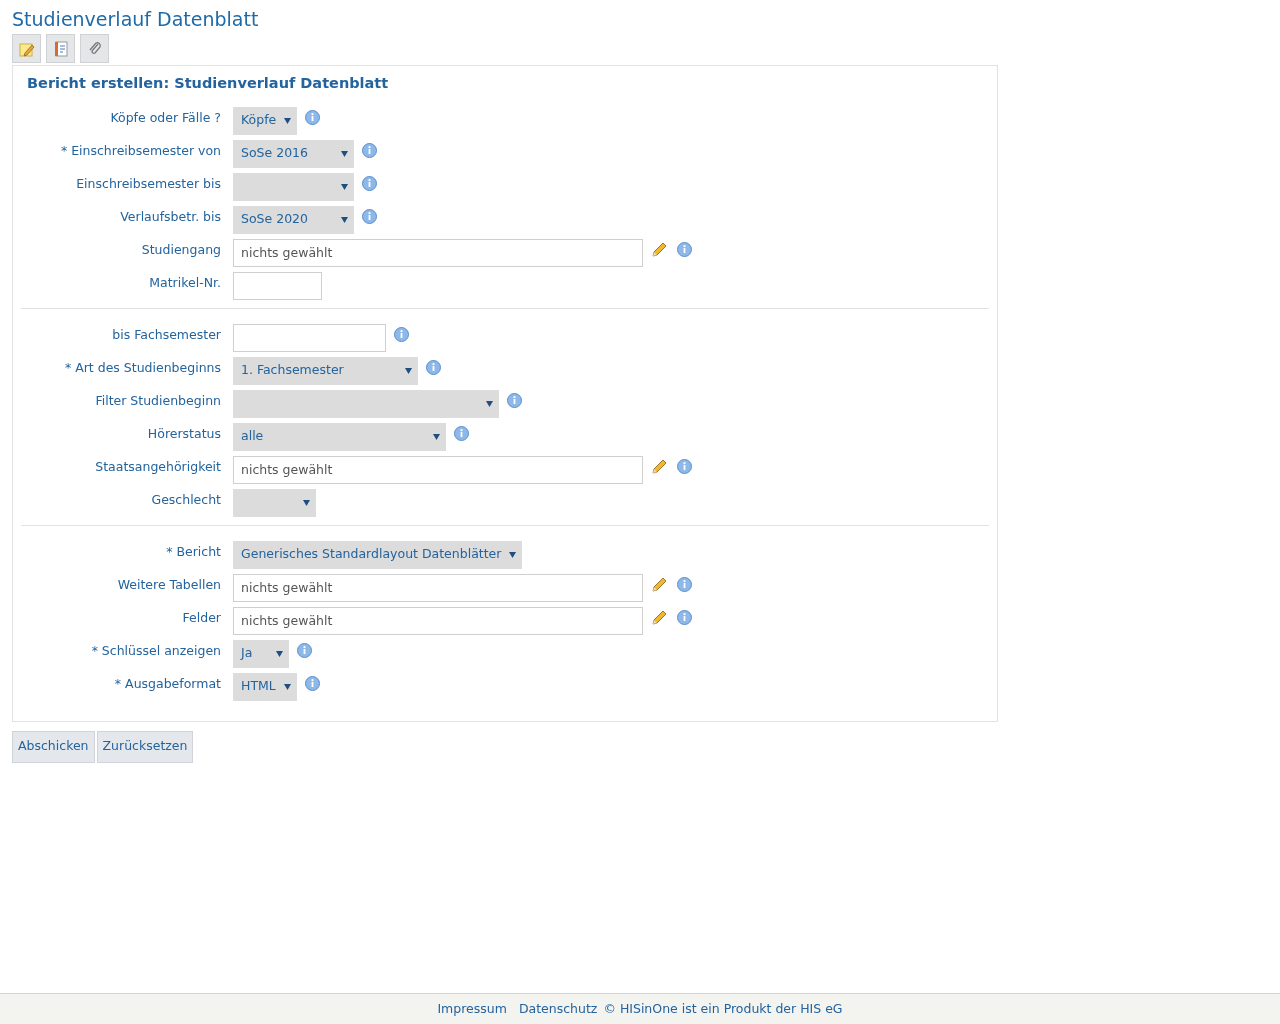  I want to click on field-label: * Schlüssel anzeigen, so click(155, 650).